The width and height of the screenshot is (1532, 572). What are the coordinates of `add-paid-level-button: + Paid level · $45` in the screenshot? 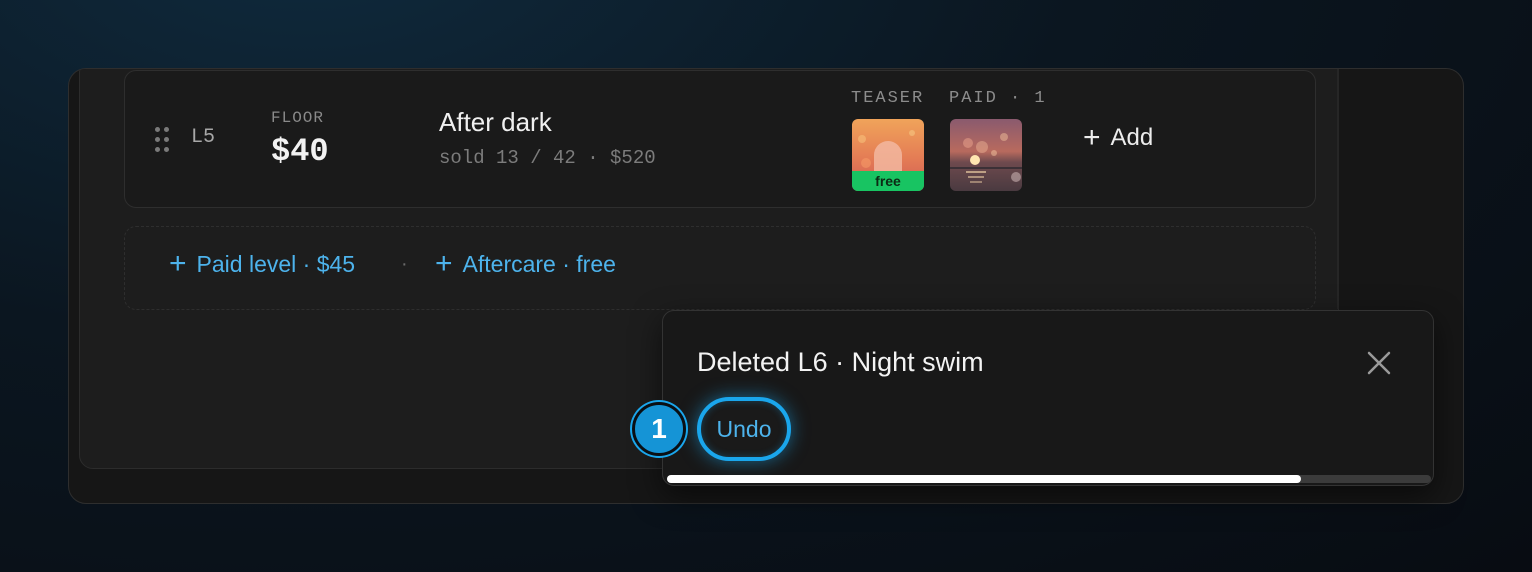 It's located at (262, 264).